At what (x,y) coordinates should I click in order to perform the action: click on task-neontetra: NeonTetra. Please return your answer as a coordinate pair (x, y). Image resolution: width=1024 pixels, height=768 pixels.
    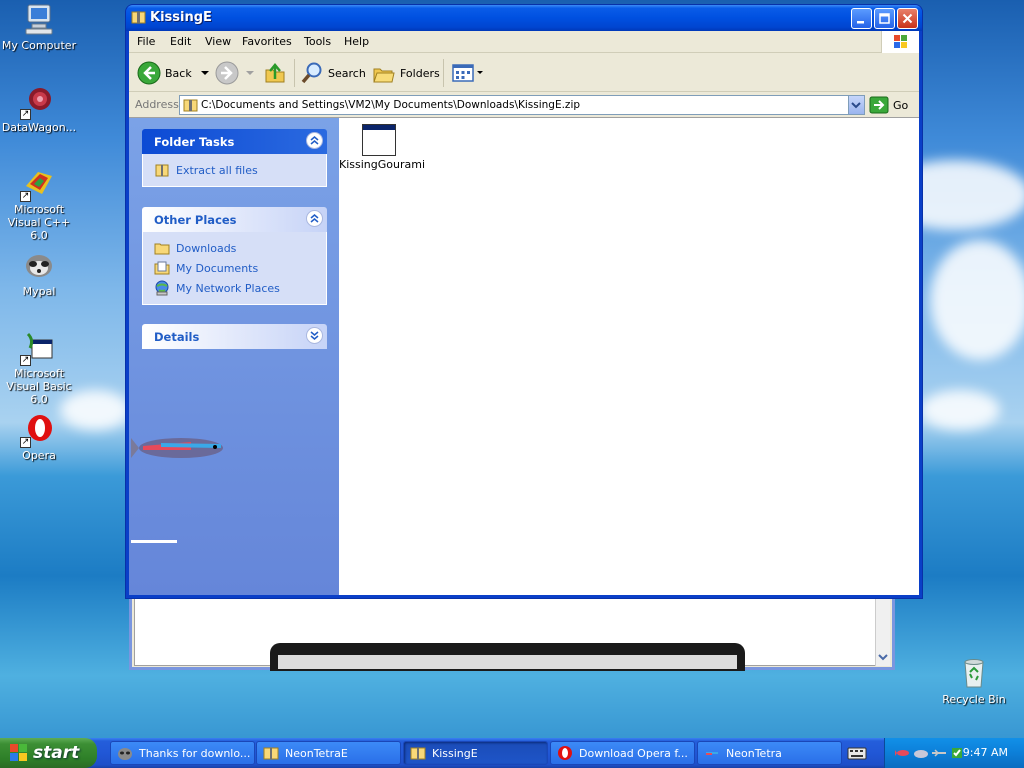
    Looking at the image, I should click on (769, 753).